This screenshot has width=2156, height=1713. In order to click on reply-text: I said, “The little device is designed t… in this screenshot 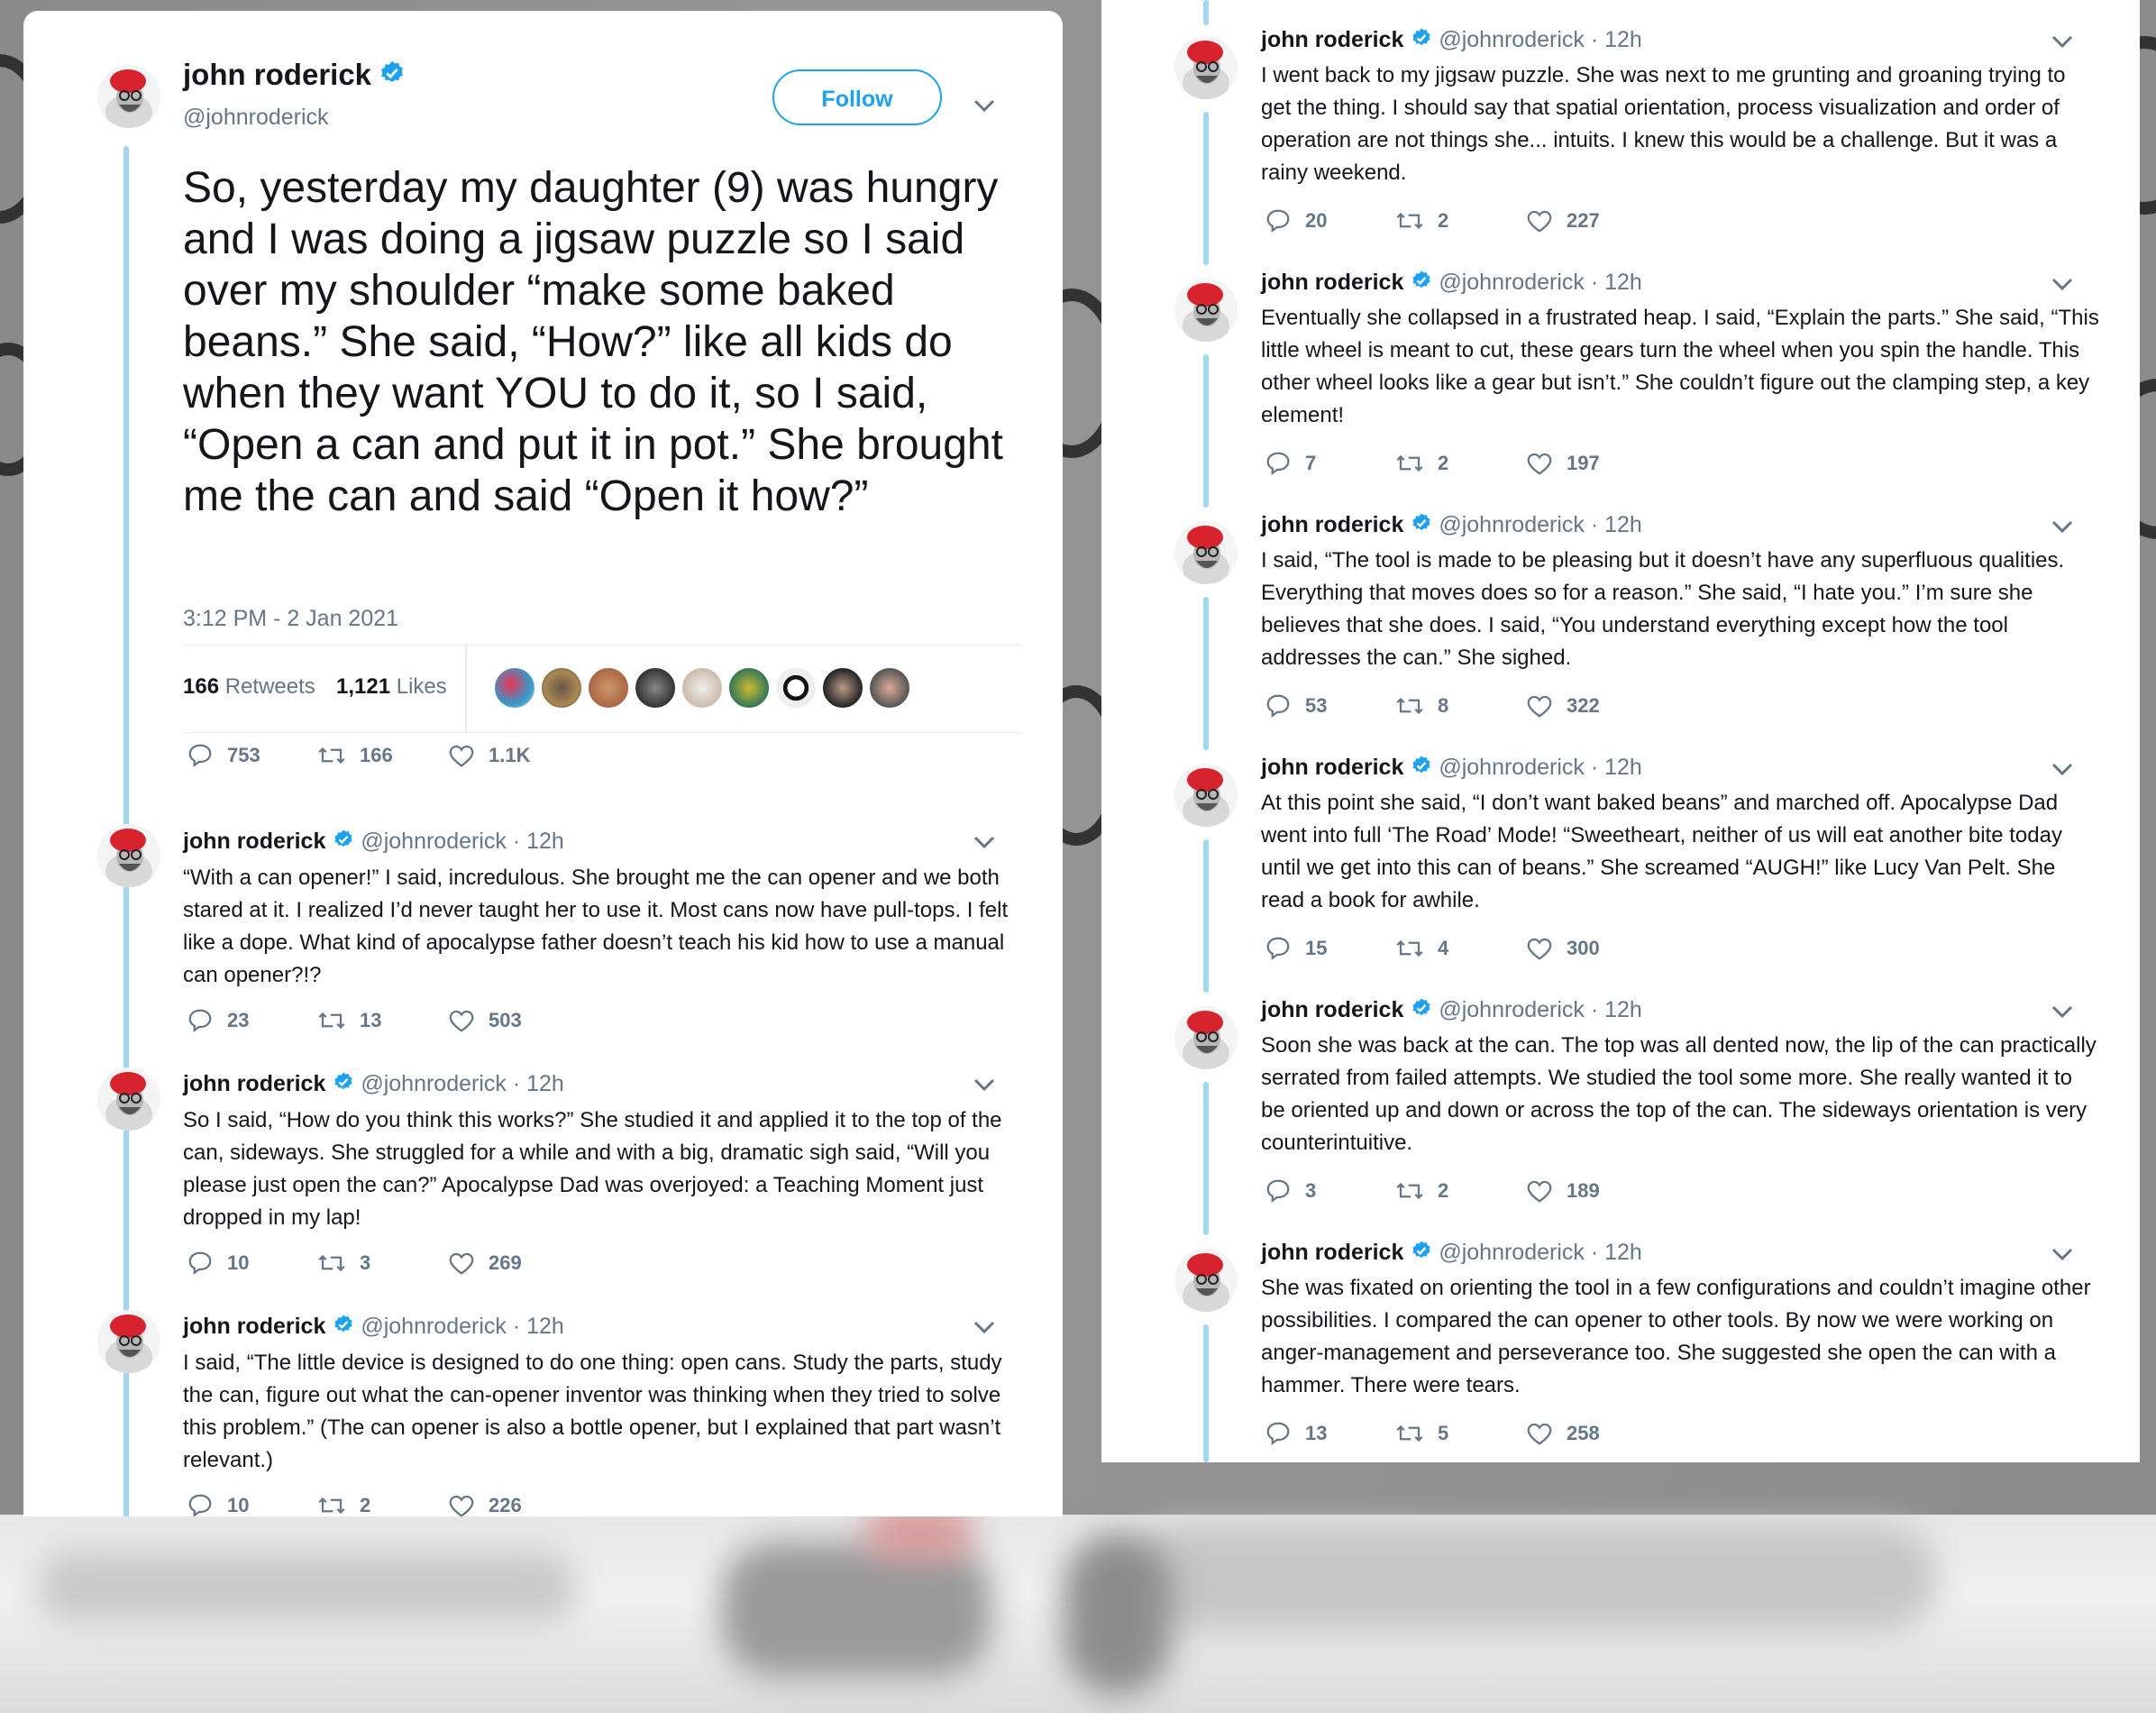, I will do `click(592, 1411)`.